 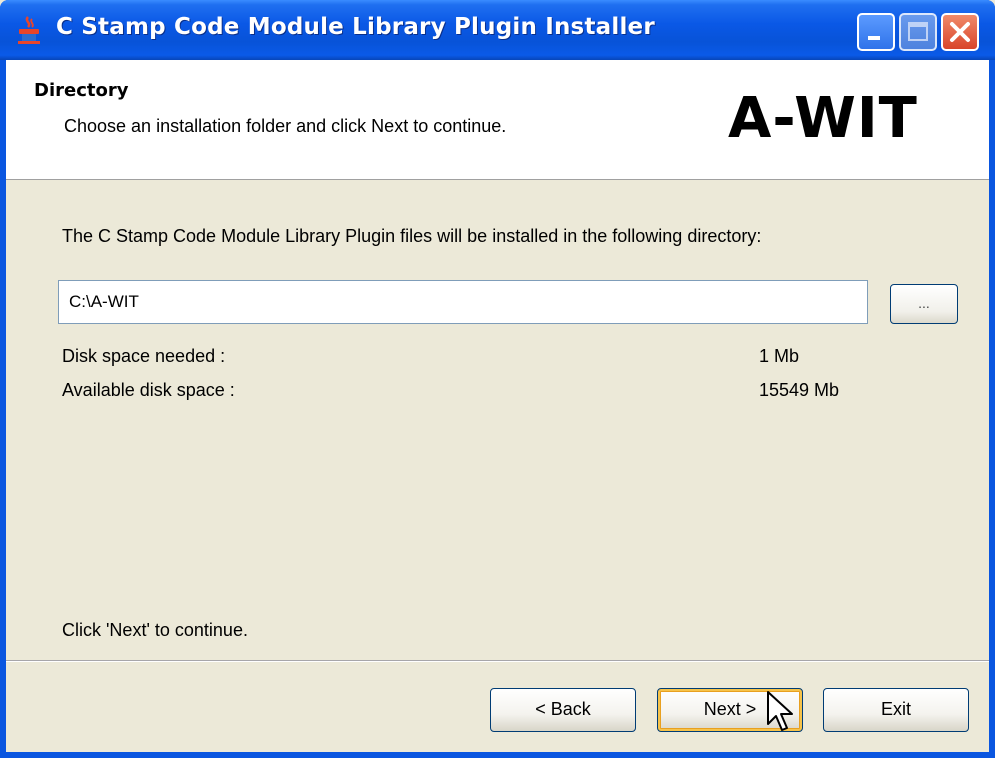 What do you see at coordinates (148, 390) in the screenshot?
I see `disk-available-label: Available disk space :` at bounding box center [148, 390].